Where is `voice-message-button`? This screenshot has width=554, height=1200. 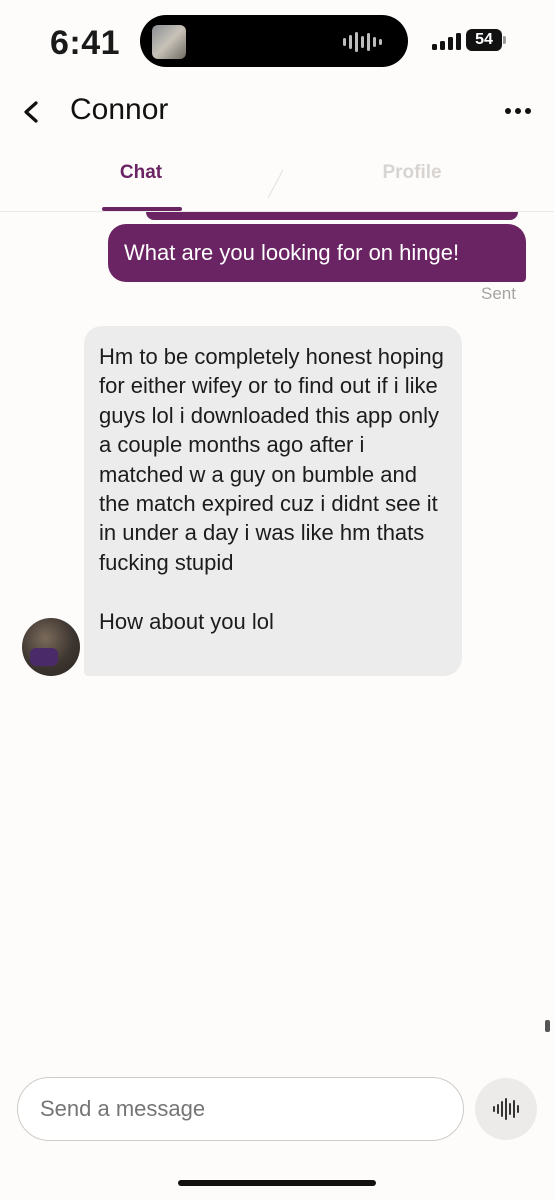 voice-message-button is located at coordinates (506, 1109).